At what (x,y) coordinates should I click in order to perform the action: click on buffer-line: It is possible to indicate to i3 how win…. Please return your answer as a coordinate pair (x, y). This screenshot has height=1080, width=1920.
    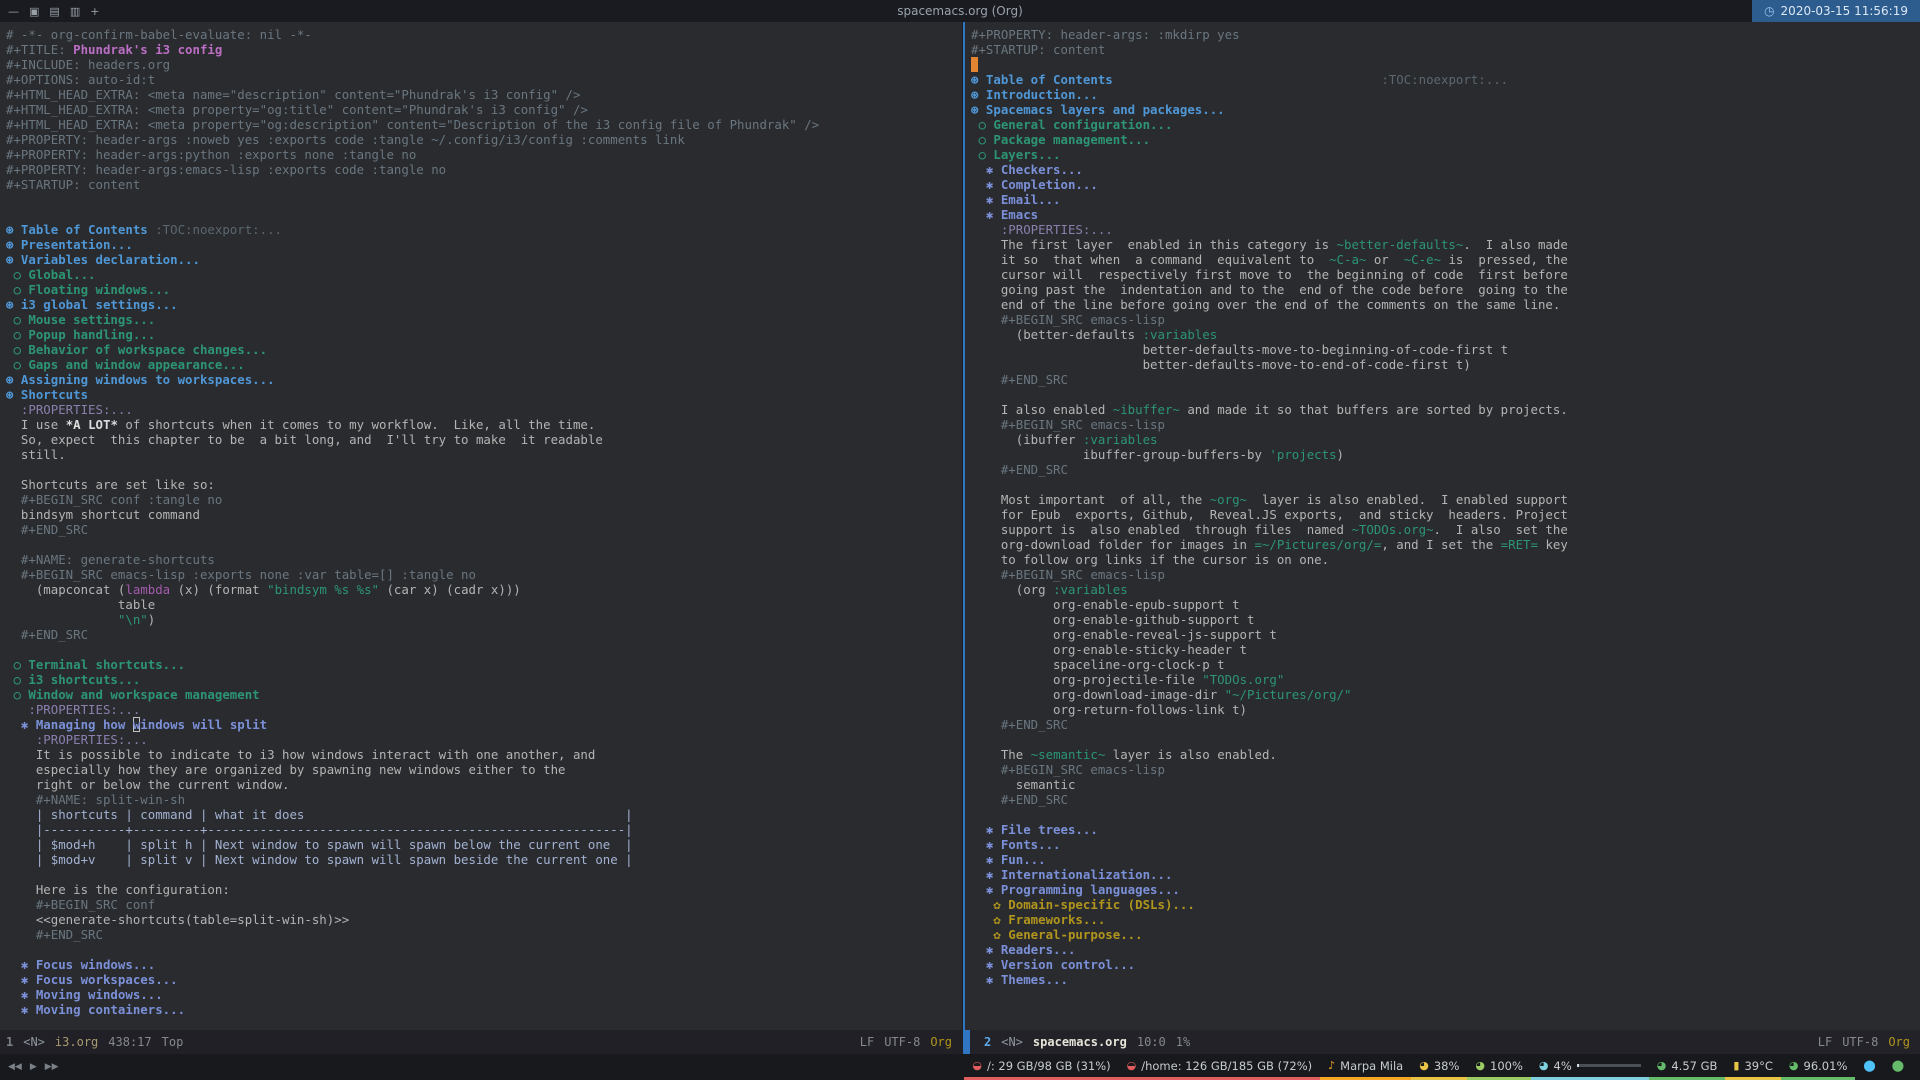
    Looking at the image, I should click on (301, 754).